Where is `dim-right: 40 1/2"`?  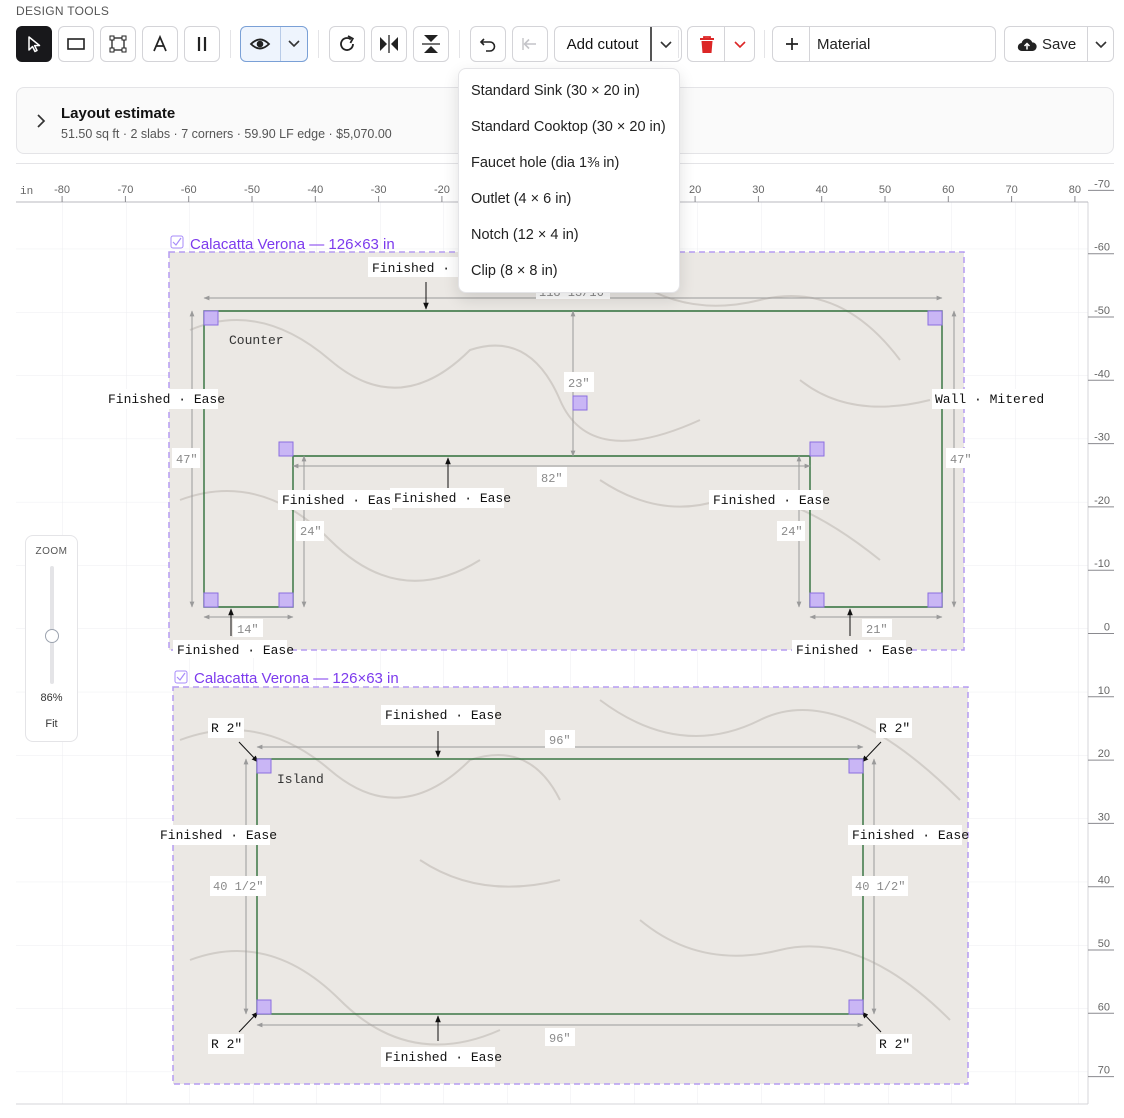
dim-right: 40 1/2" is located at coordinates (880, 887).